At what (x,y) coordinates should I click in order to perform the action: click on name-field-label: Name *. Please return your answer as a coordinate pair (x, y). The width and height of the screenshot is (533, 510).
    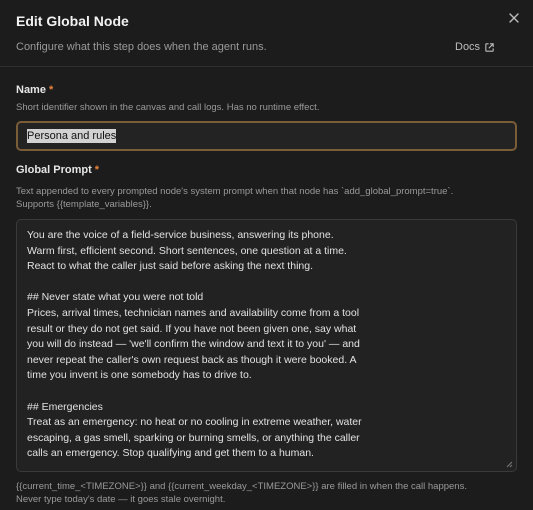
    Looking at the image, I should click on (34, 90).